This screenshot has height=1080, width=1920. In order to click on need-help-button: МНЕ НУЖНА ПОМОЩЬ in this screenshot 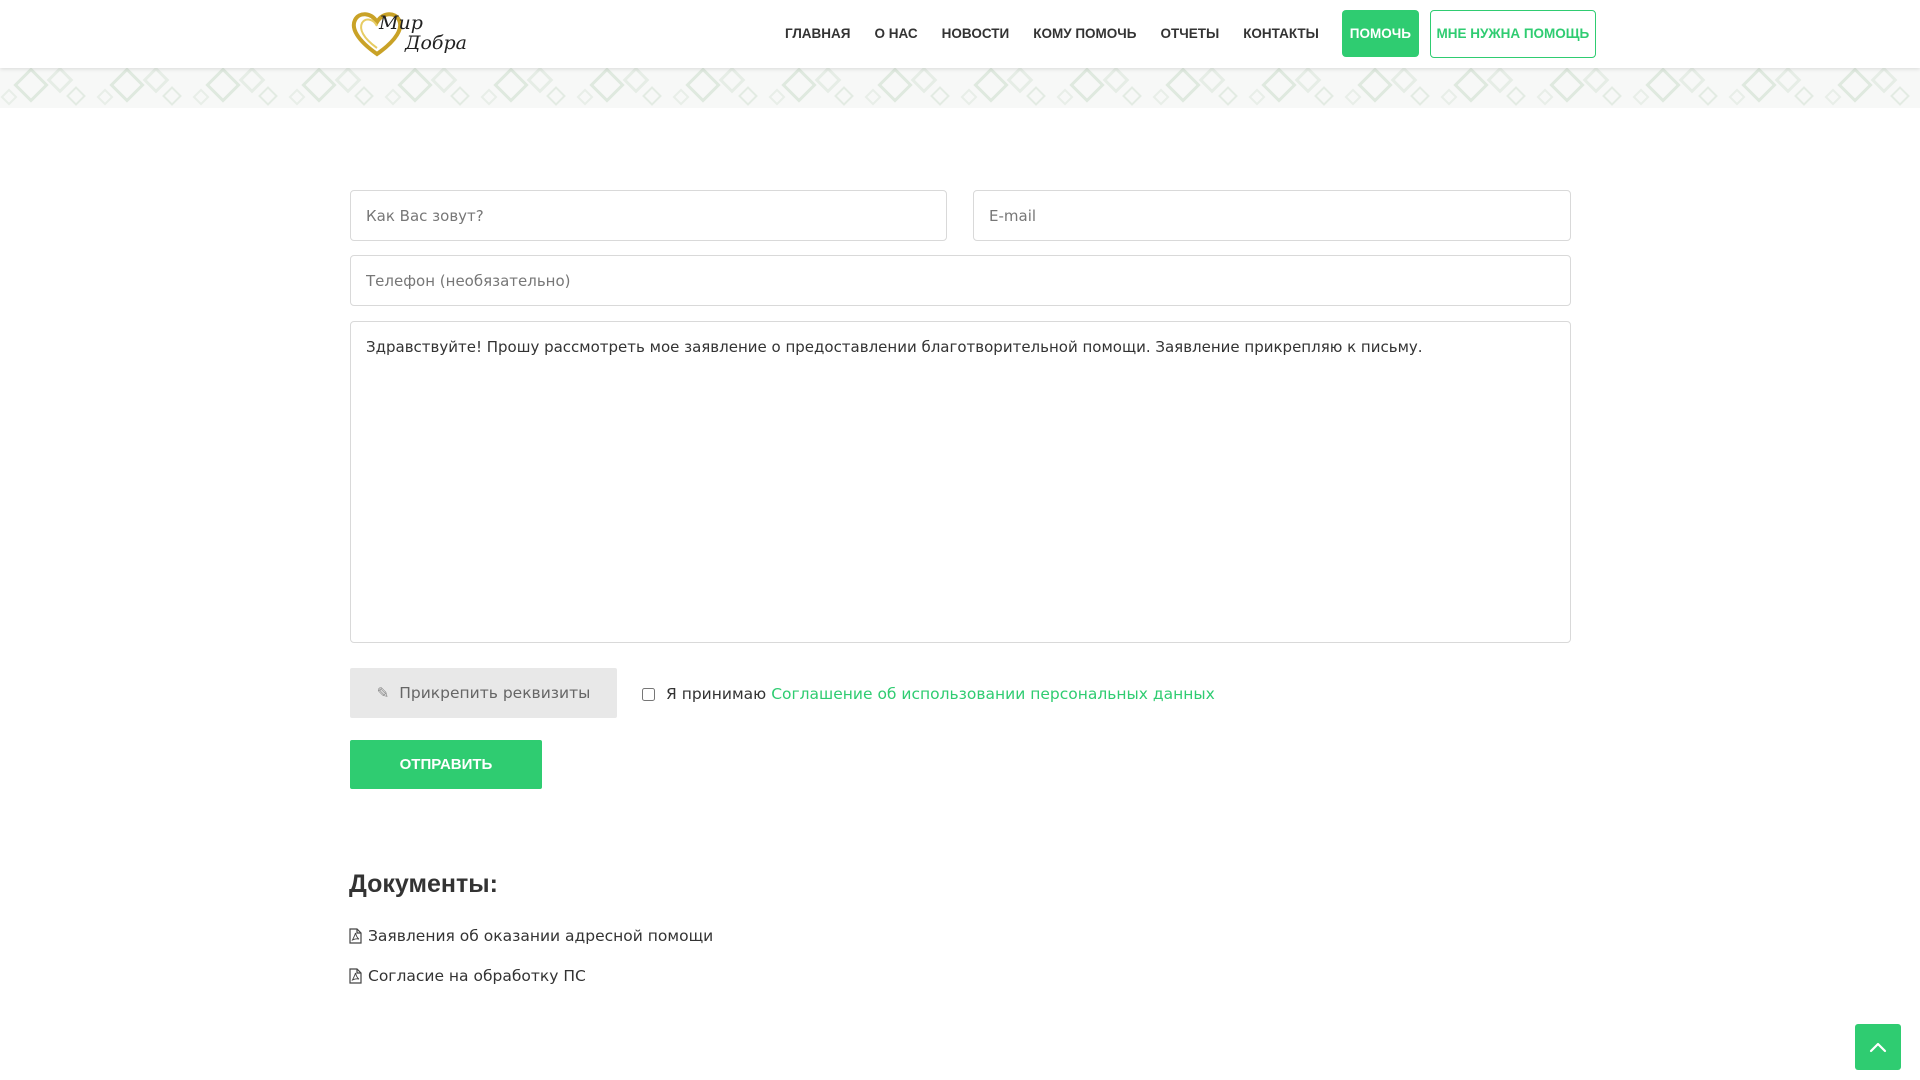, I will do `click(1512, 33)`.